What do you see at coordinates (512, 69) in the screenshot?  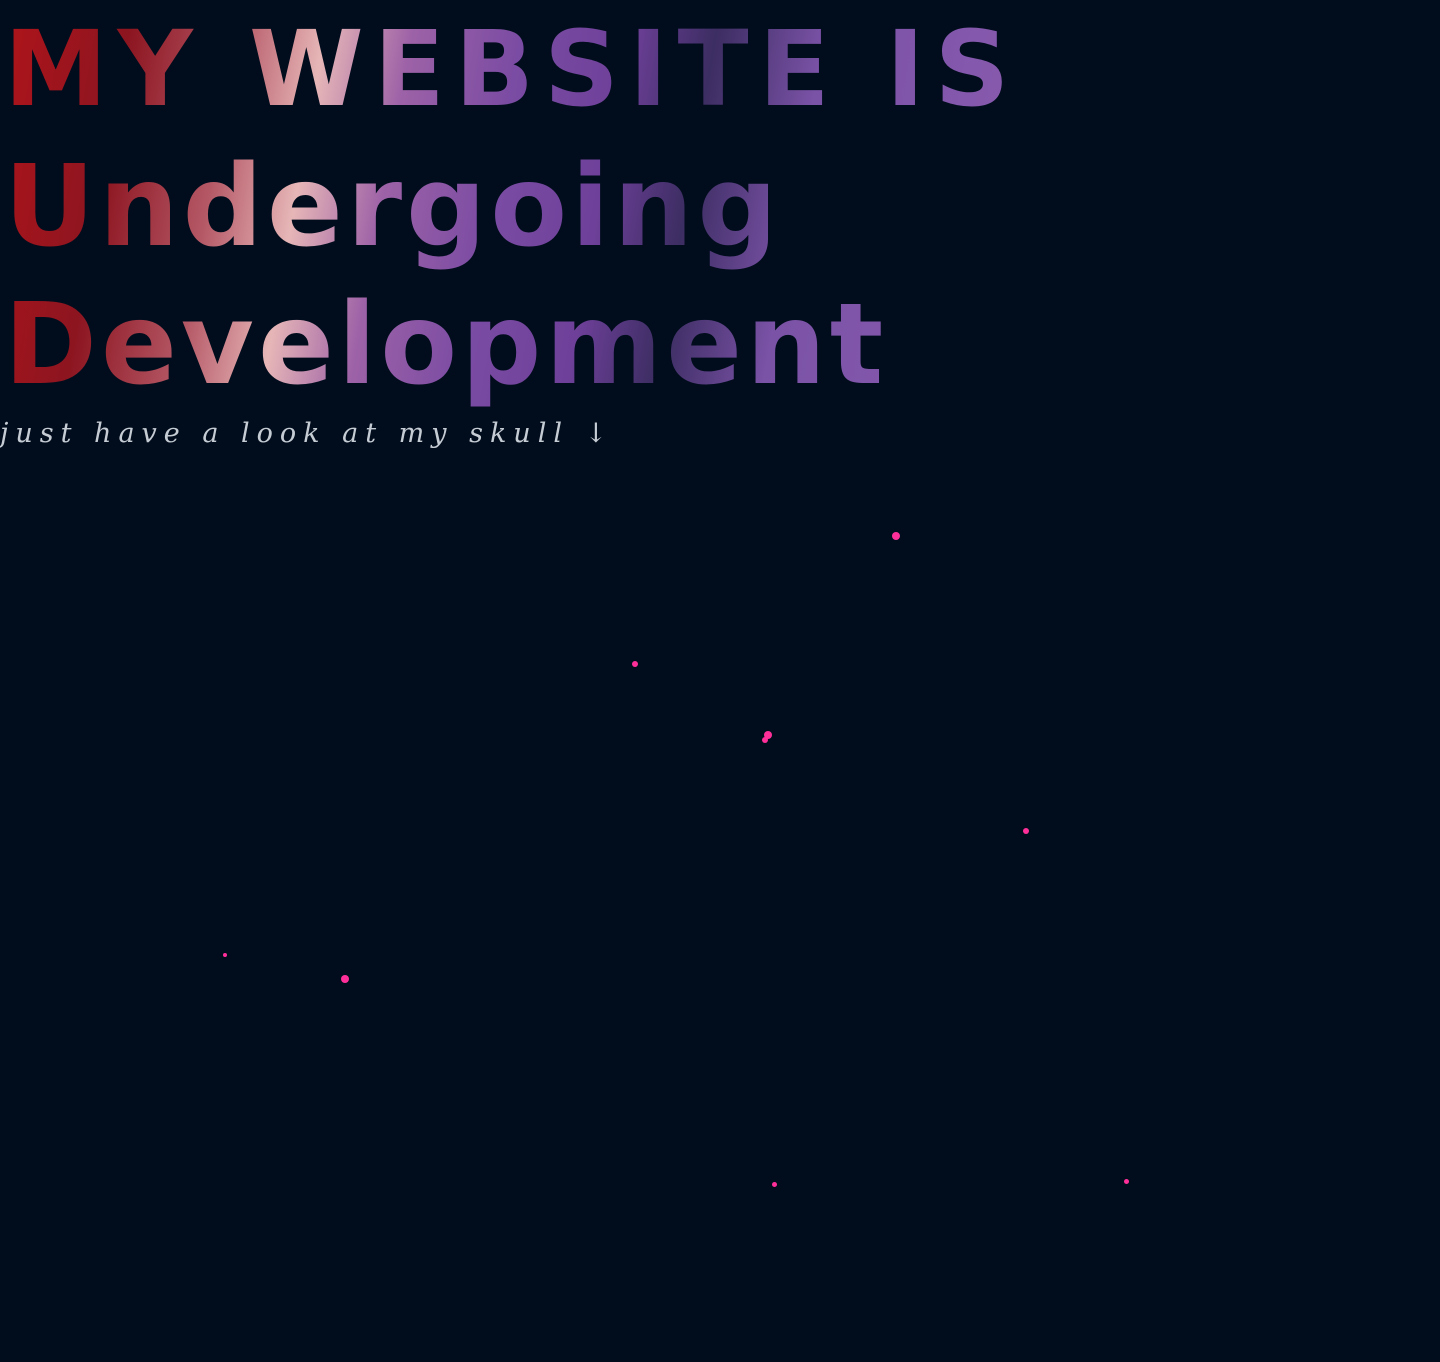 I see `headline-line-1: MY WEBSITE IS` at bounding box center [512, 69].